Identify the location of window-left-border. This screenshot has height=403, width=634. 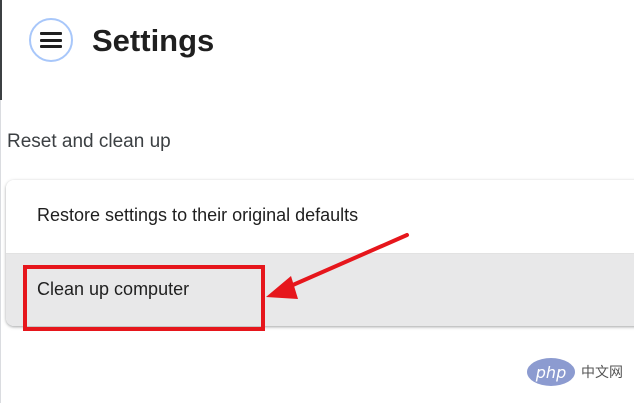
(0, 251).